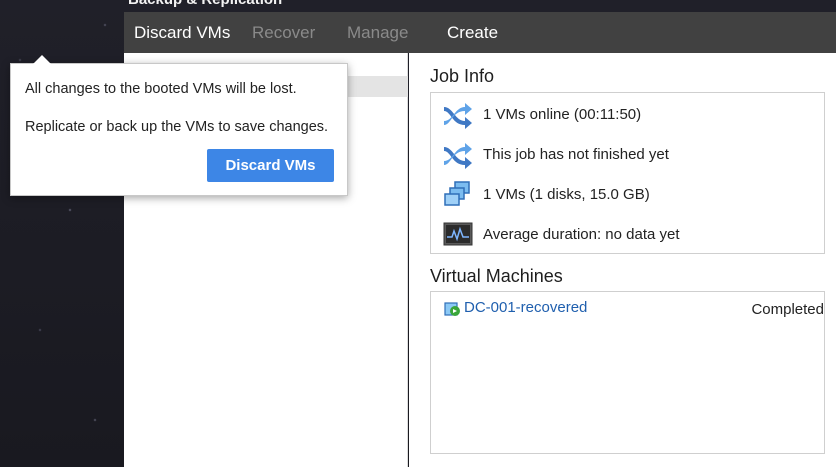 Image resolution: width=836 pixels, height=467 pixels. Describe the element at coordinates (496, 276) in the screenshot. I see `virtual-machines-title: Virtual Machines` at that location.